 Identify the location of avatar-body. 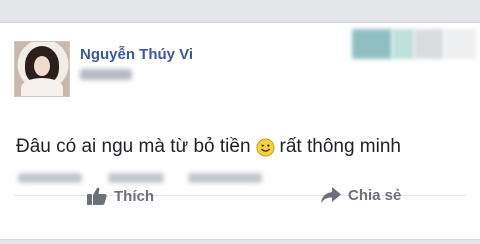
(42, 87).